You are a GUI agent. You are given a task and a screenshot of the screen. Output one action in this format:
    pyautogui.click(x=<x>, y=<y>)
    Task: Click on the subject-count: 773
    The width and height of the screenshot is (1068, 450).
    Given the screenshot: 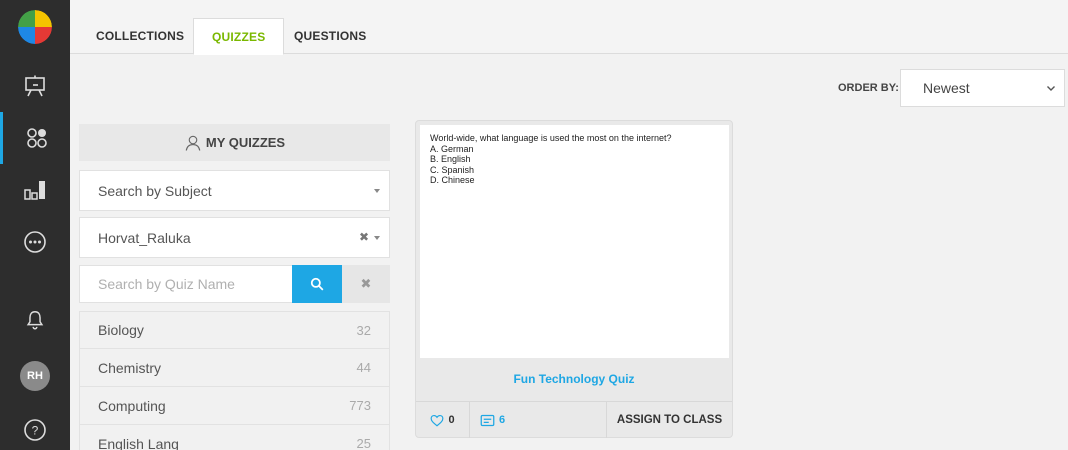 What is the action you would take?
    pyautogui.click(x=360, y=405)
    